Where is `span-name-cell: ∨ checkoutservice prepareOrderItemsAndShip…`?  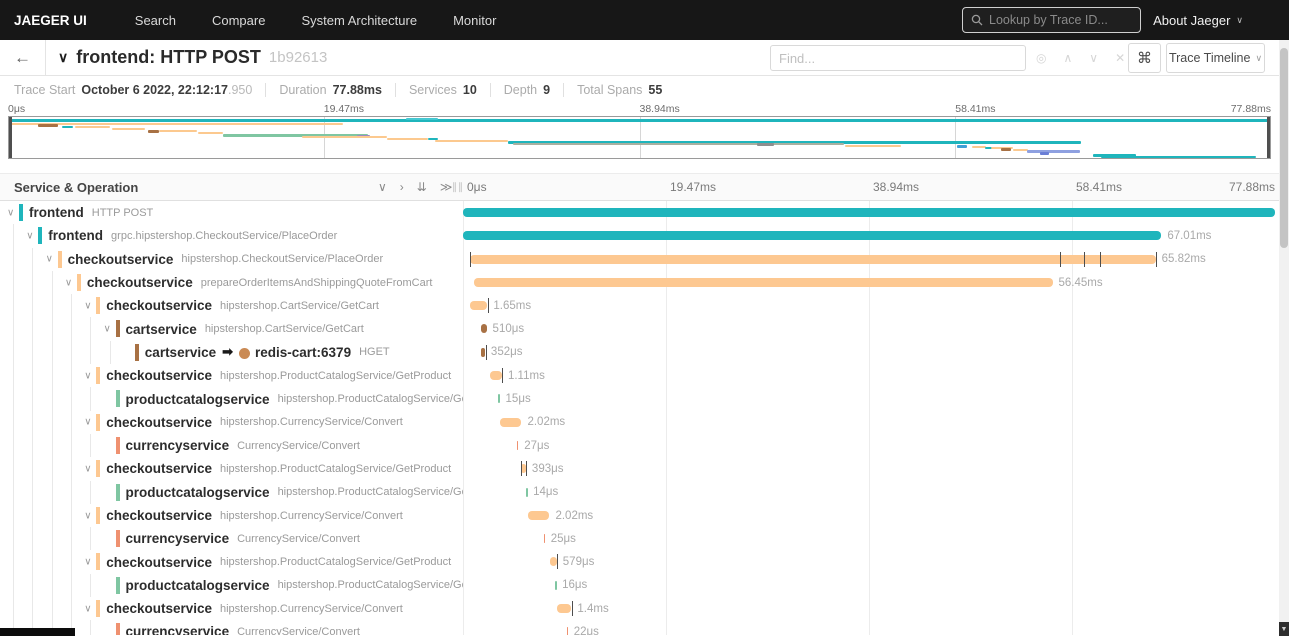 span-name-cell: ∨ checkoutservice prepareOrderItemsAndShip… is located at coordinates (231, 282).